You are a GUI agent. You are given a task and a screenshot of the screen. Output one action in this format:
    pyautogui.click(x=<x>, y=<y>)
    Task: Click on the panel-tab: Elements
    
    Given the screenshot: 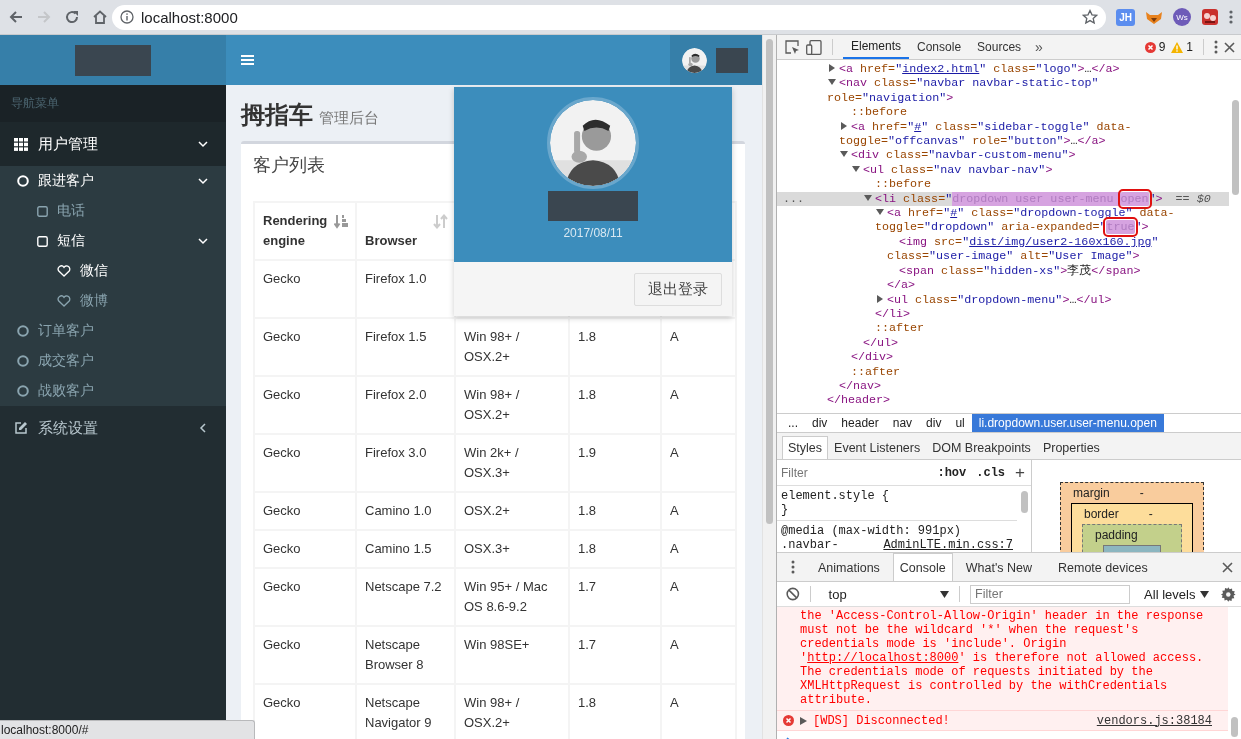 What is the action you would take?
    pyautogui.click(x=876, y=47)
    